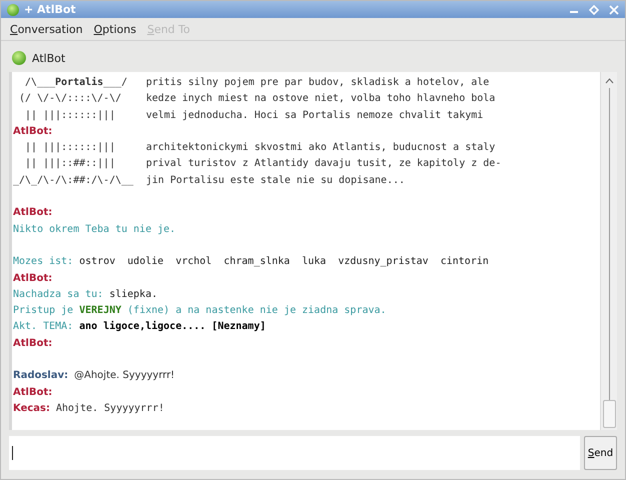 The image size is (626, 480). I want to click on send-button: Send, so click(600, 453).